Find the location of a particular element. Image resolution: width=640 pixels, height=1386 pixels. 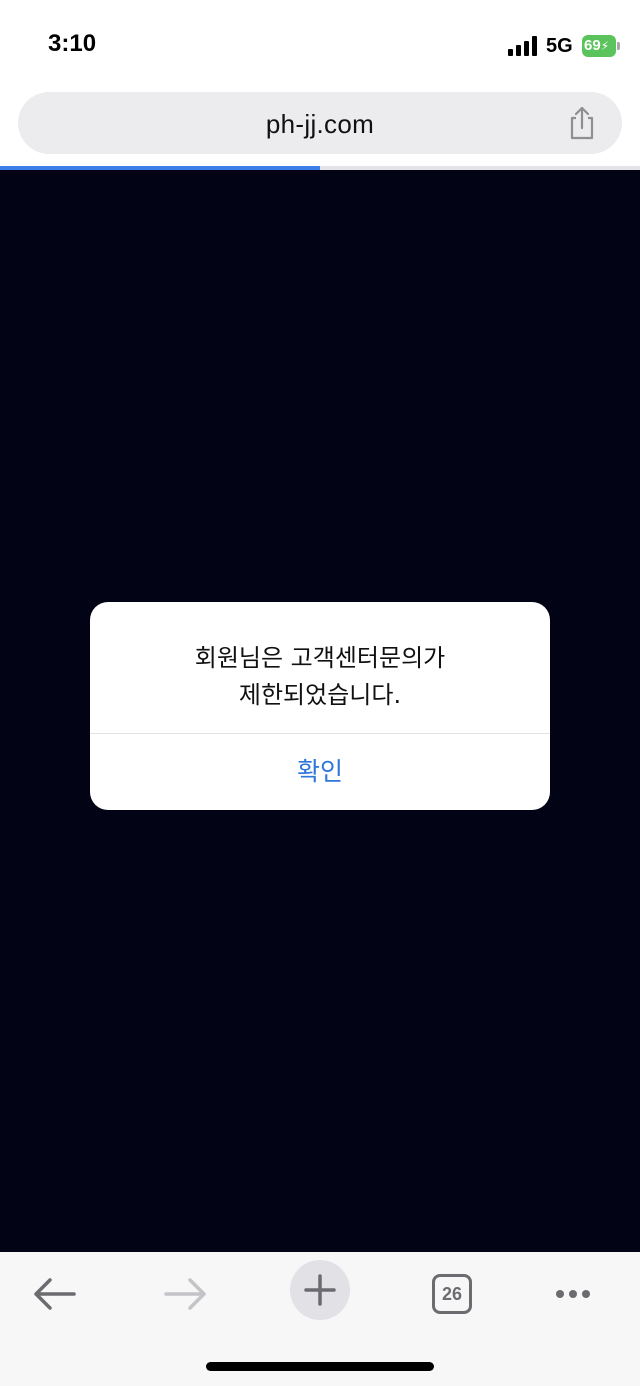

address-bar: ph-jj.com is located at coordinates (320, 123).